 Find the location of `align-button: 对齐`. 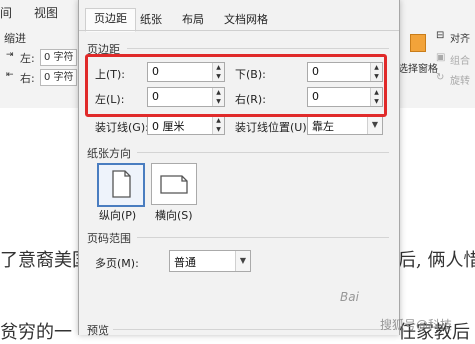

align-button: 对齐 is located at coordinates (460, 37).